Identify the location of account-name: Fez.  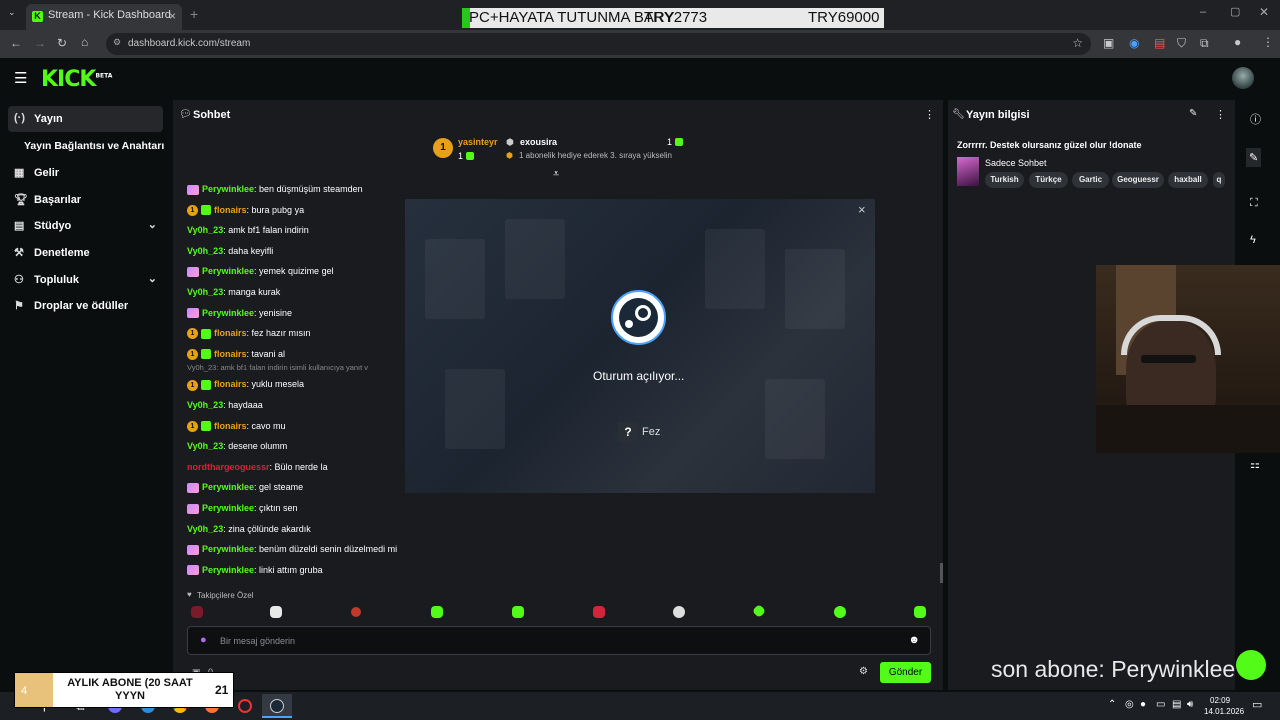
(651, 432).